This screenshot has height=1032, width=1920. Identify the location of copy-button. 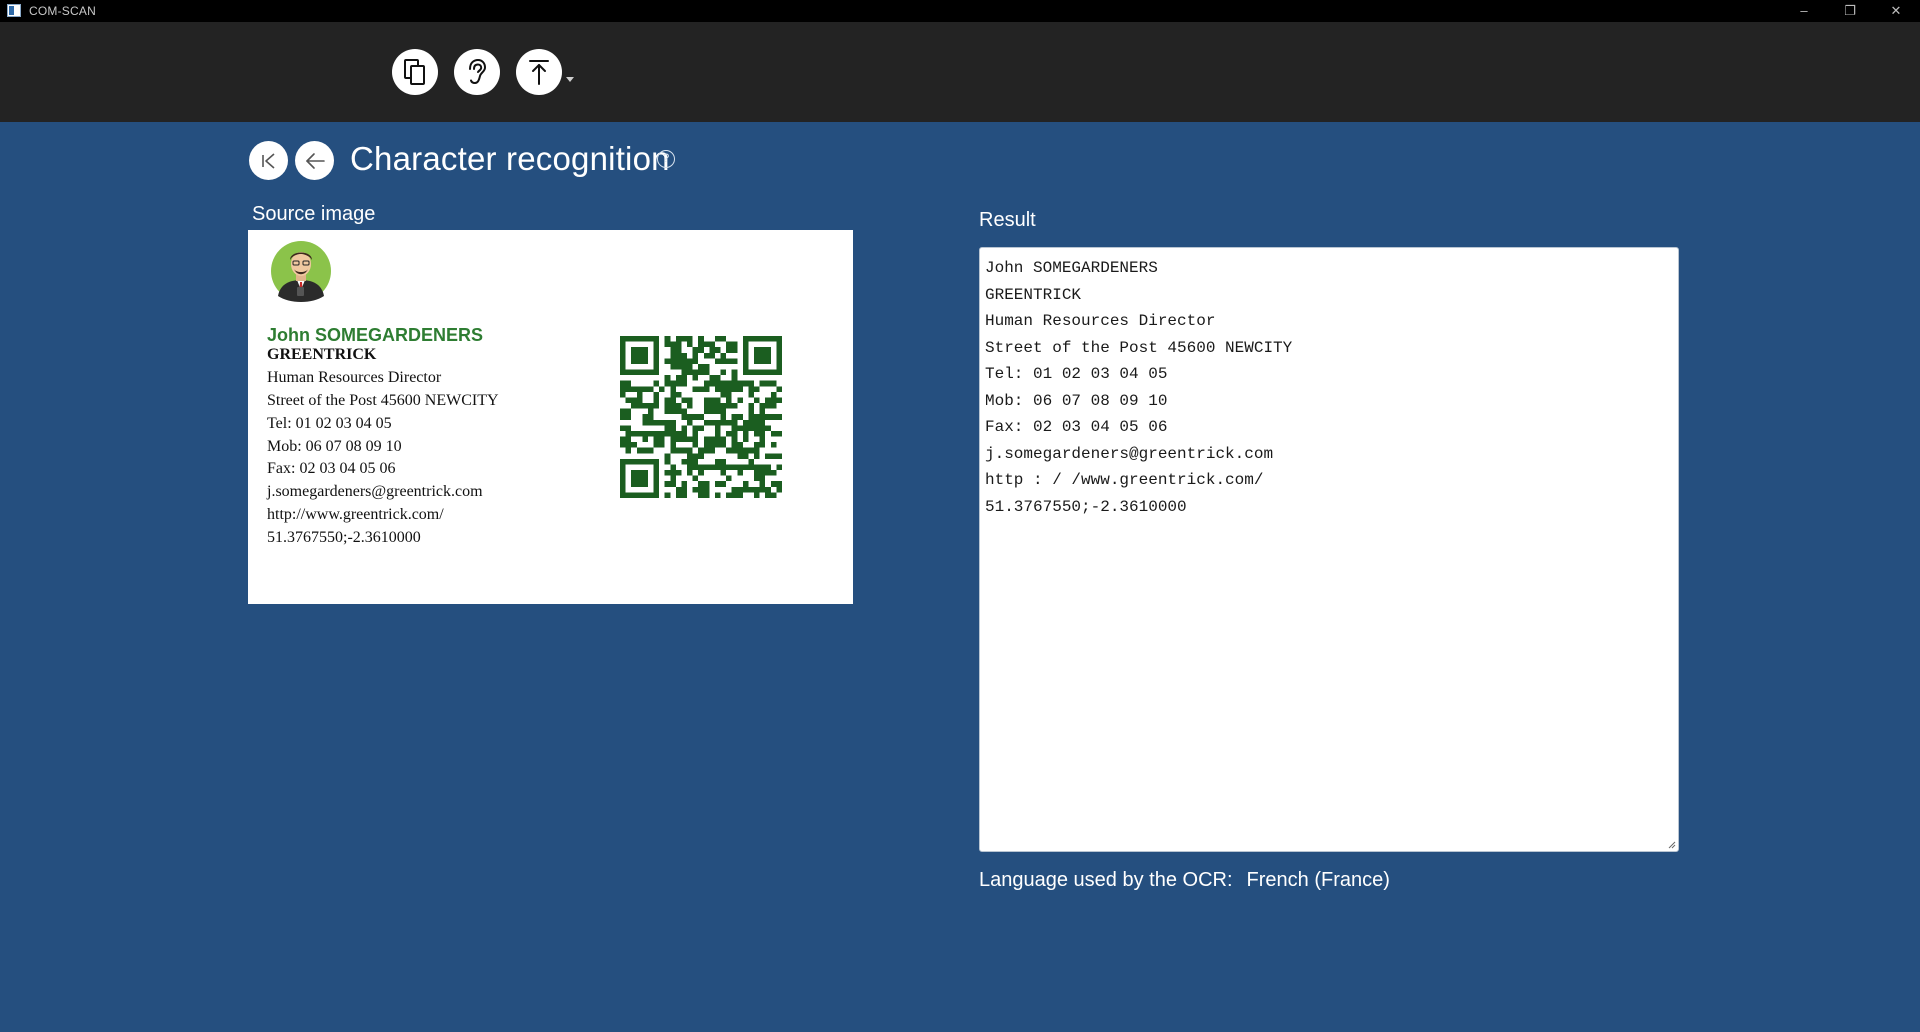
(415, 72).